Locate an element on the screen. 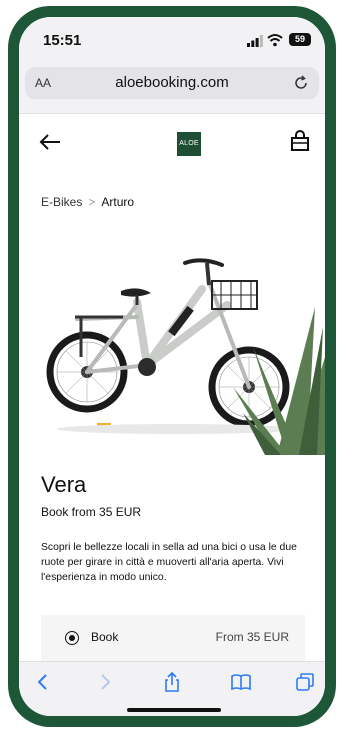 This screenshot has width=344, height=733. option-price: From 35 EUR is located at coordinates (252, 637).